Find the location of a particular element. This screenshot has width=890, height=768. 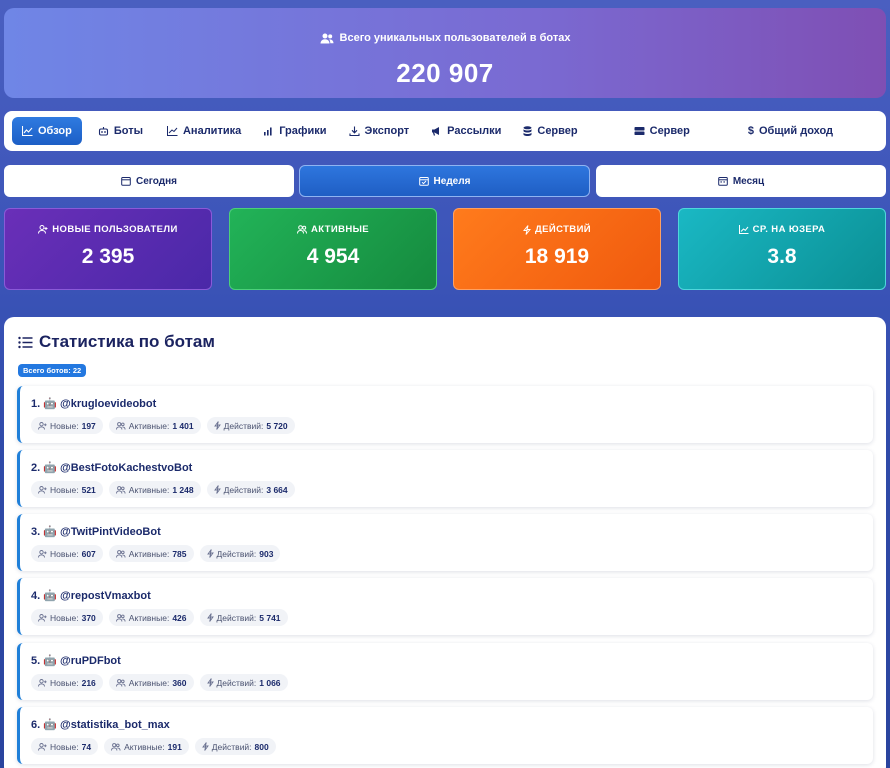

database-icon is located at coordinates (527, 131).